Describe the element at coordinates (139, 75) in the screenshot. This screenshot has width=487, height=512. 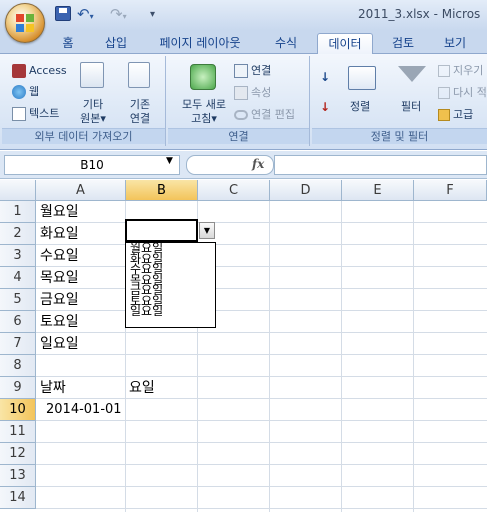
I see `existing-connections-icon` at that location.